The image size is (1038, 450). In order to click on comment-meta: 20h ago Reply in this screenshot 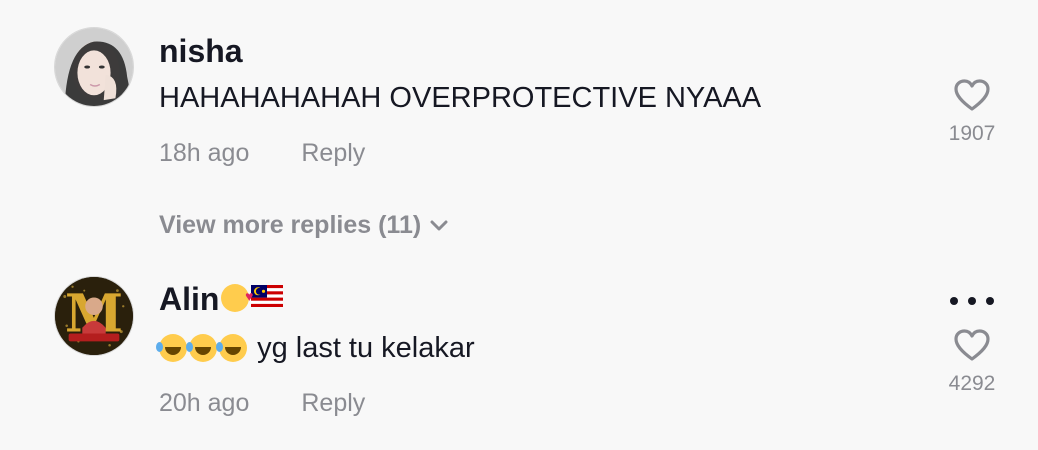, I will do `click(262, 403)`.